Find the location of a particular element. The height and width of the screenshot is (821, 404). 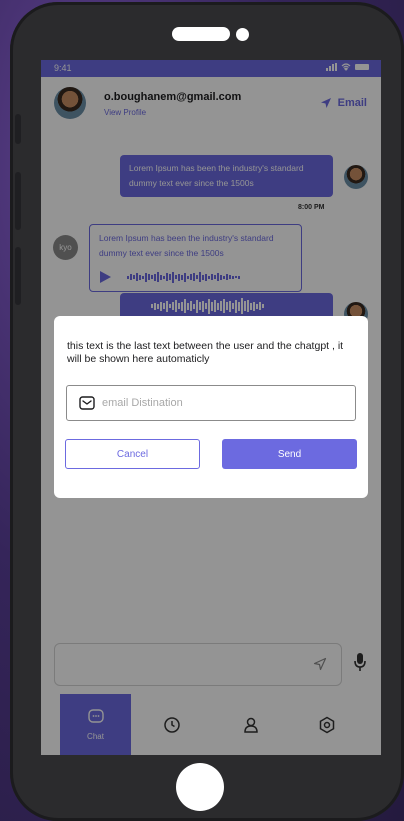

phone-camera is located at coordinates (242, 34).